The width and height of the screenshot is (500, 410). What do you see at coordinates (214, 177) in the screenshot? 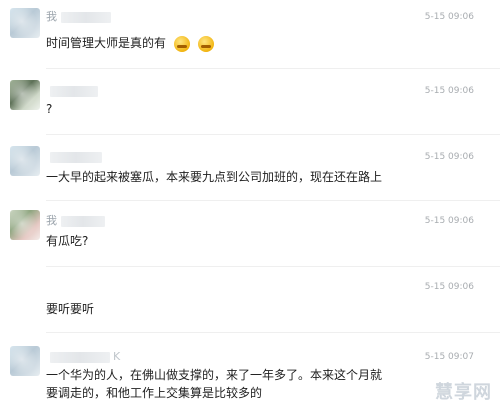
I see `message-text: 一大早的起来被塞瓜，本来要九点到公司加班的，现在还在路上` at bounding box center [214, 177].